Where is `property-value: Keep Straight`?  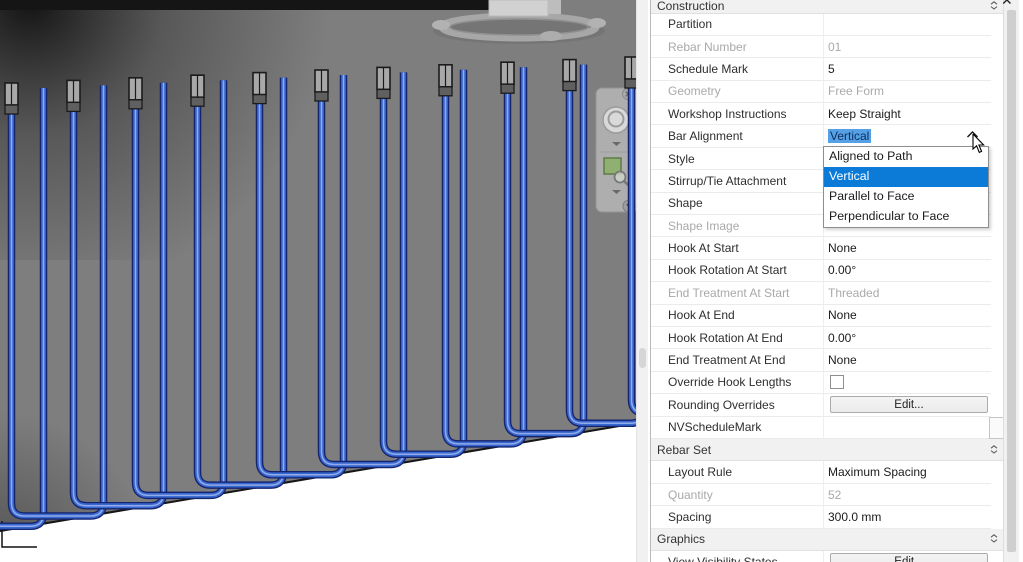
property-value: Keep Straight is located at coordinates (907, 114).